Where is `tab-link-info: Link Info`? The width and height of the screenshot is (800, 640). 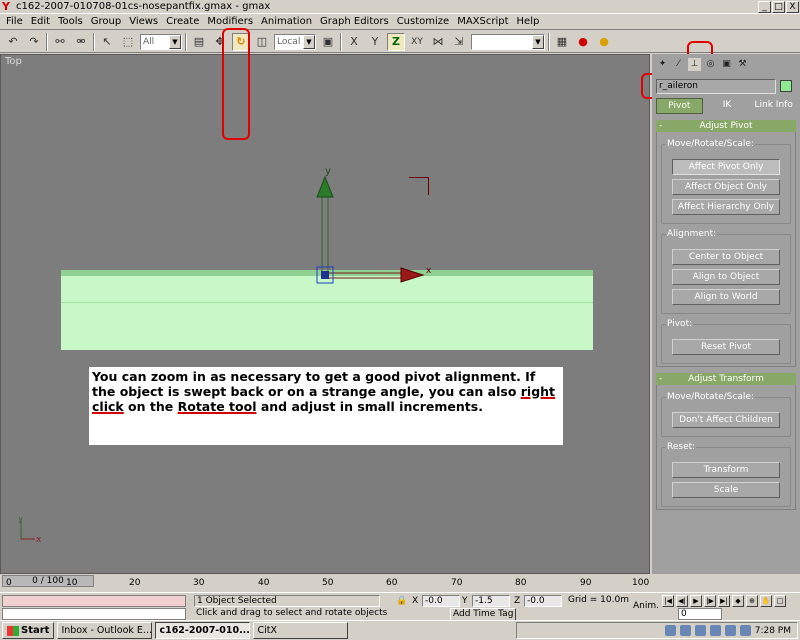 tab-link-info: Link Info is located at coordinates (773, 106).